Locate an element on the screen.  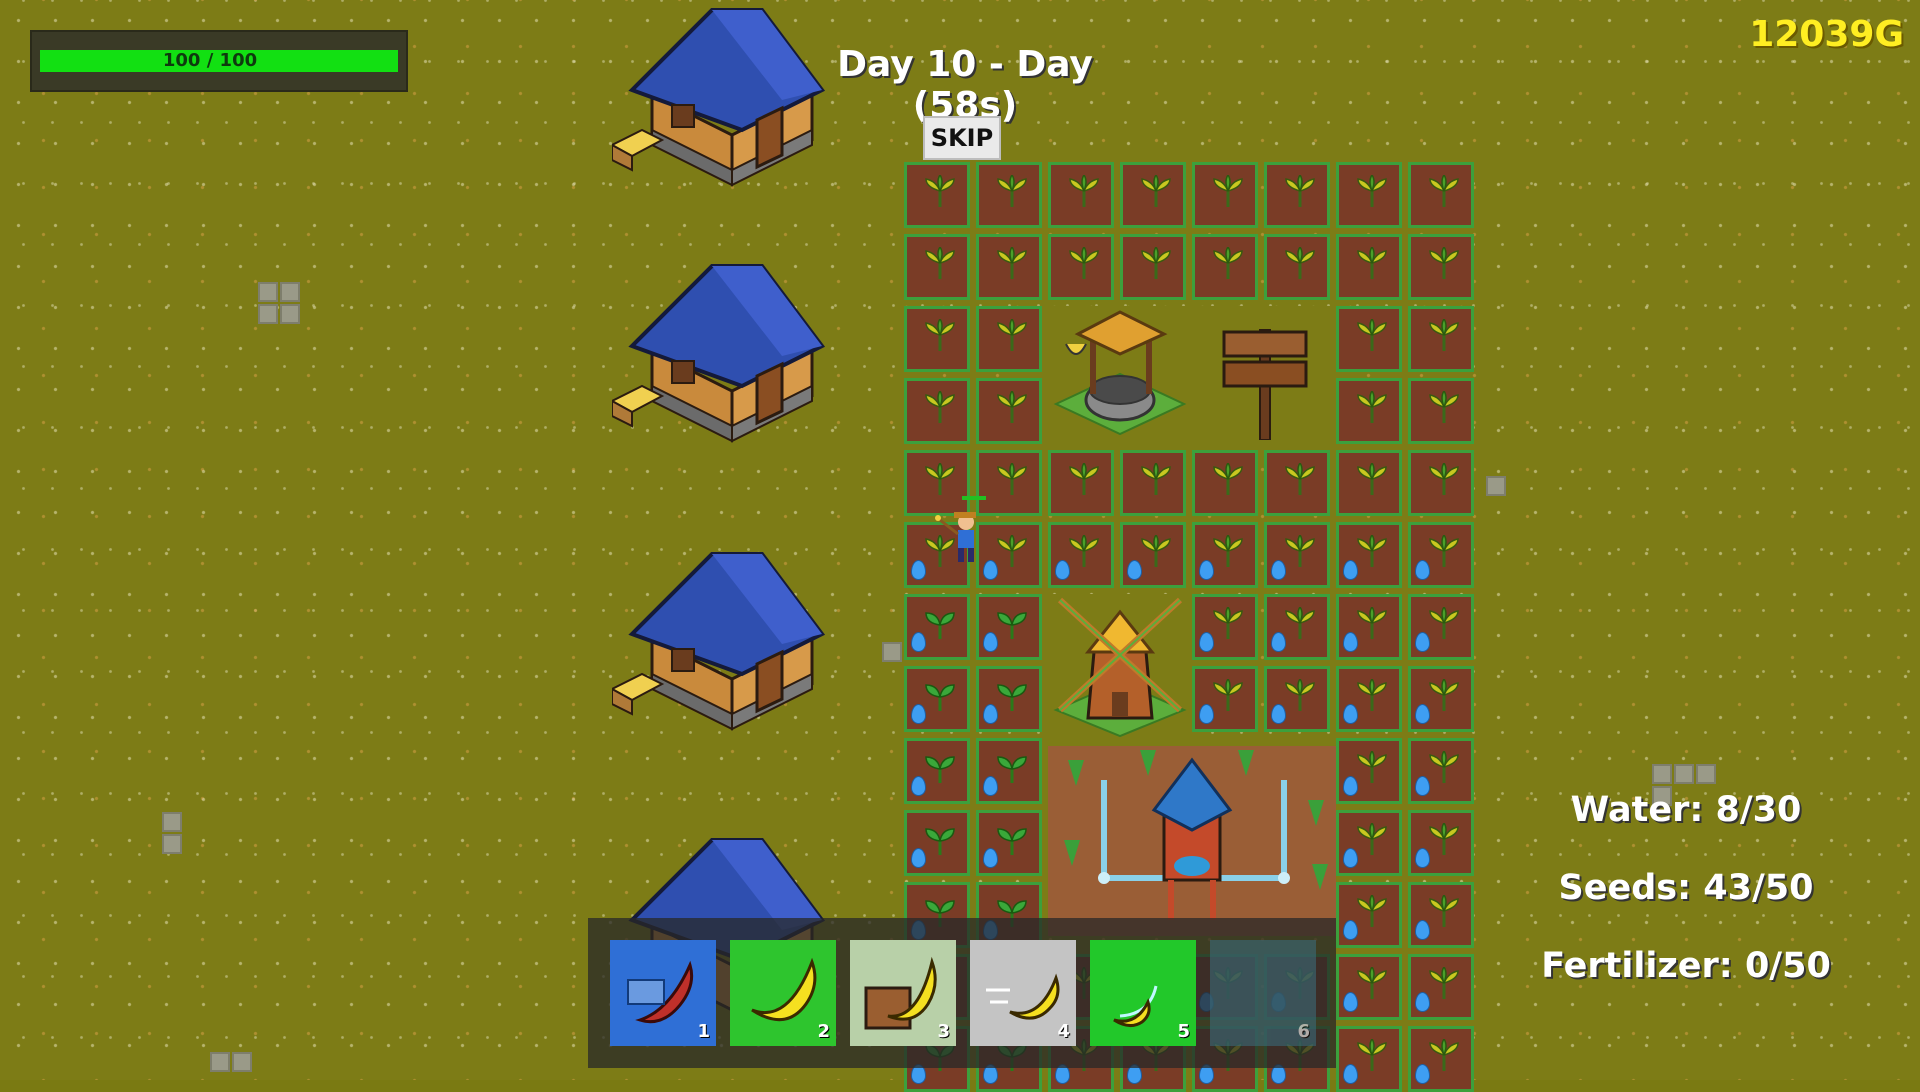
sprout-icon is located at coordinates (940, 625).